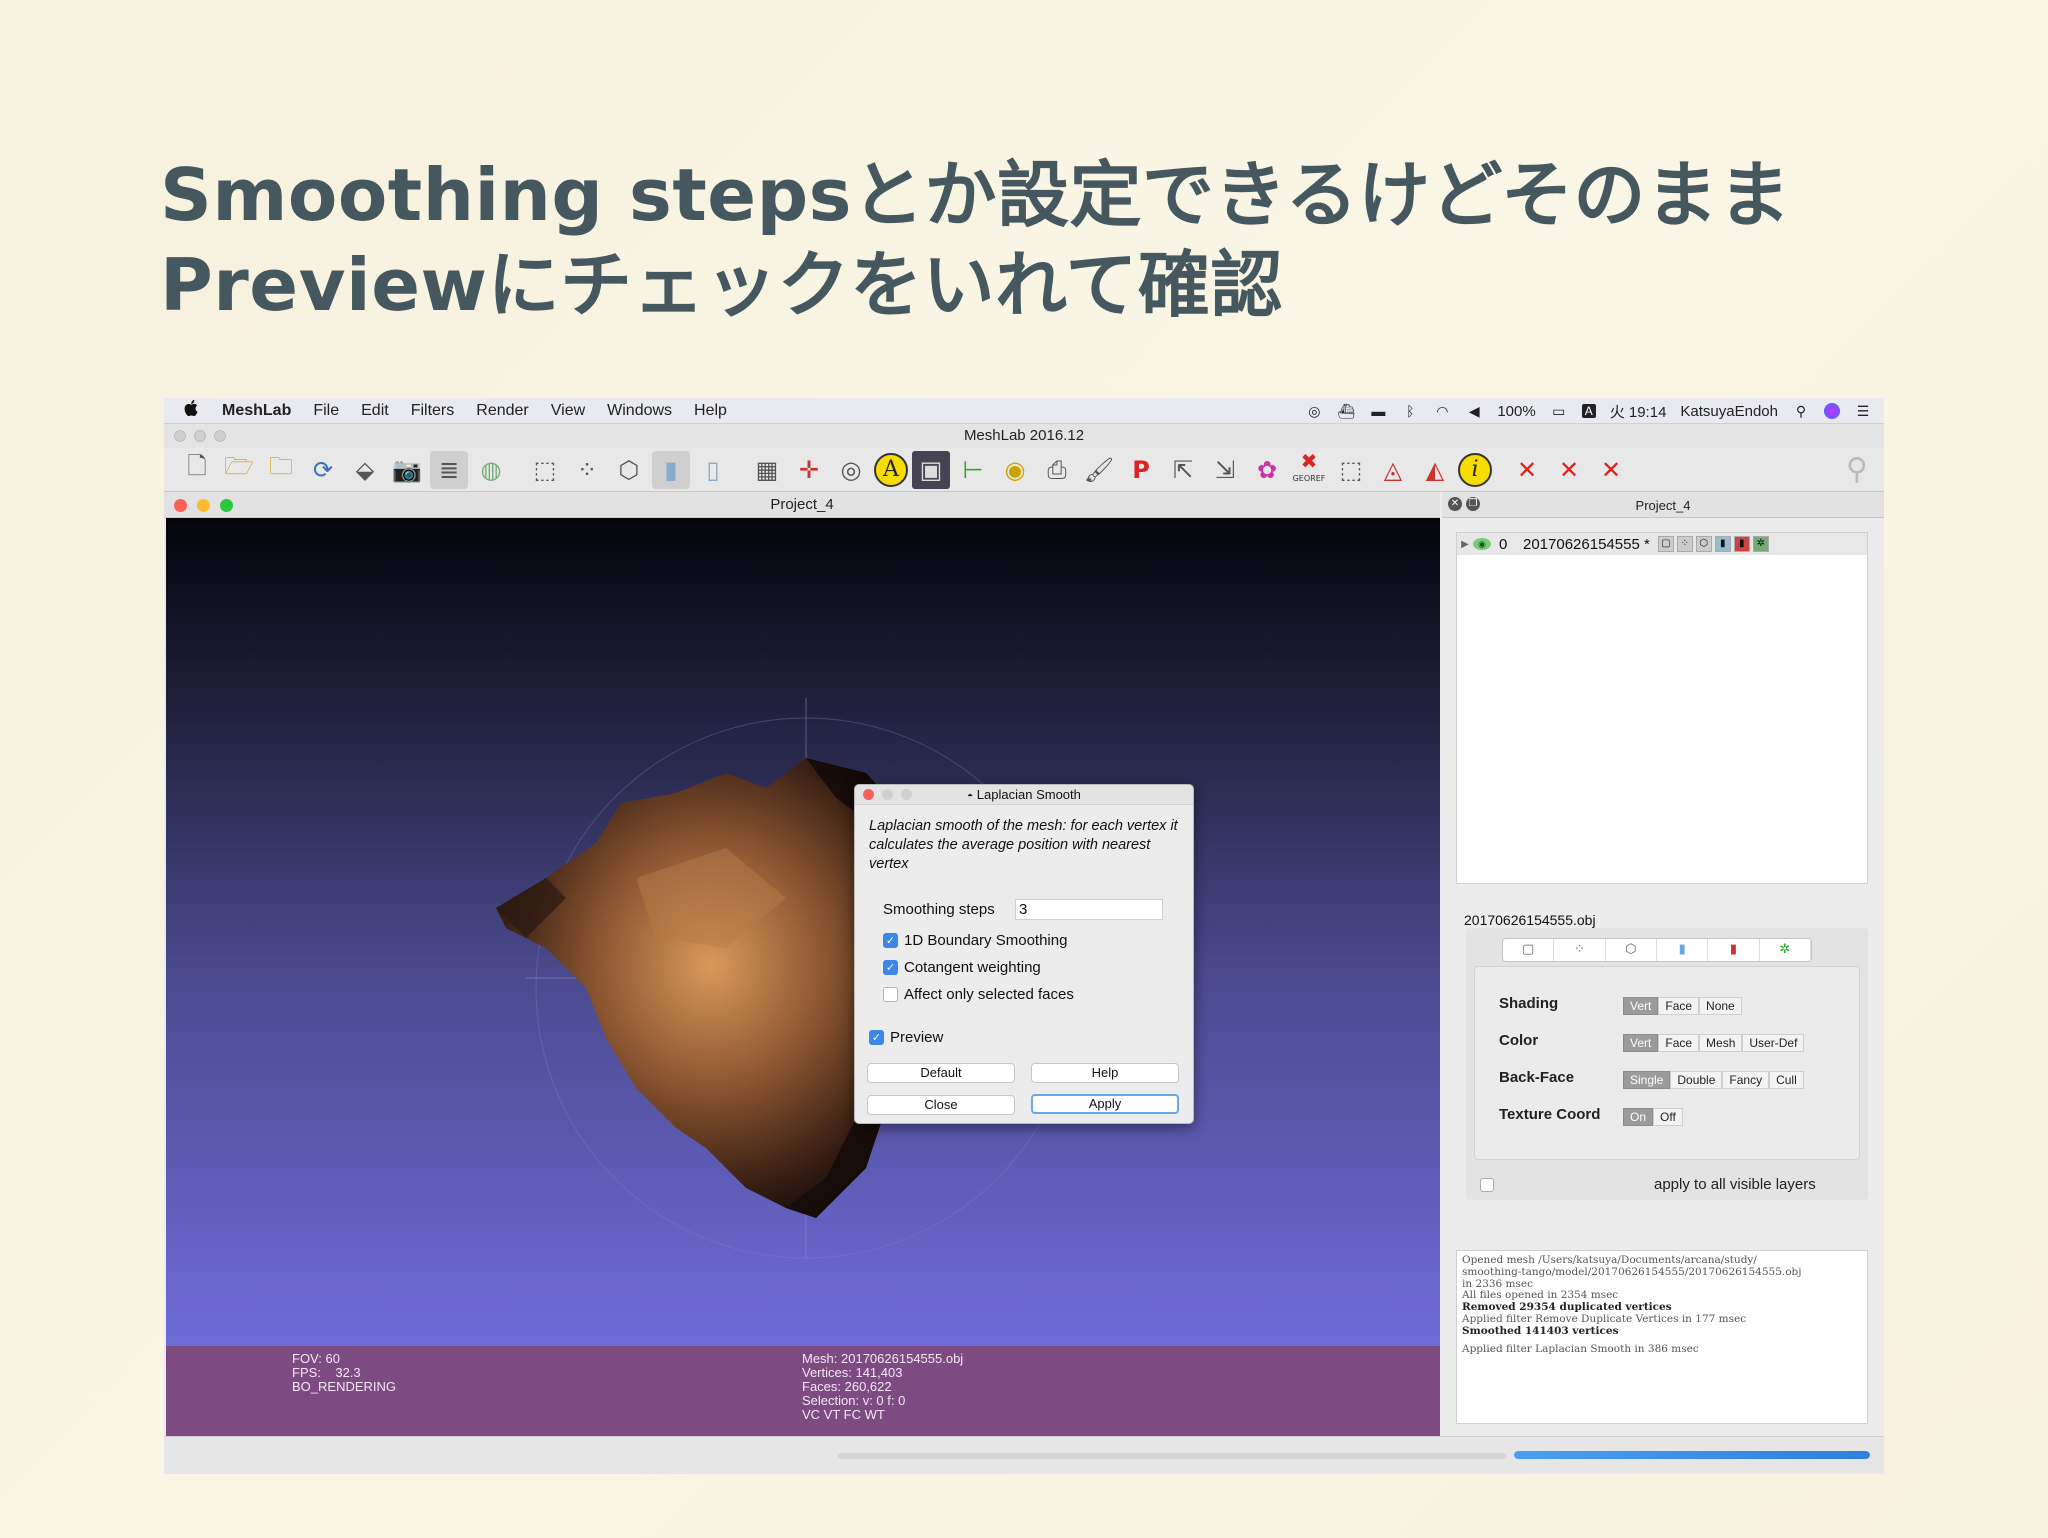 Image resolution: width=2048 pixels, height=1538 pixels. I want to click on expand-arrow-icon: ▶, so click(1465, 544).